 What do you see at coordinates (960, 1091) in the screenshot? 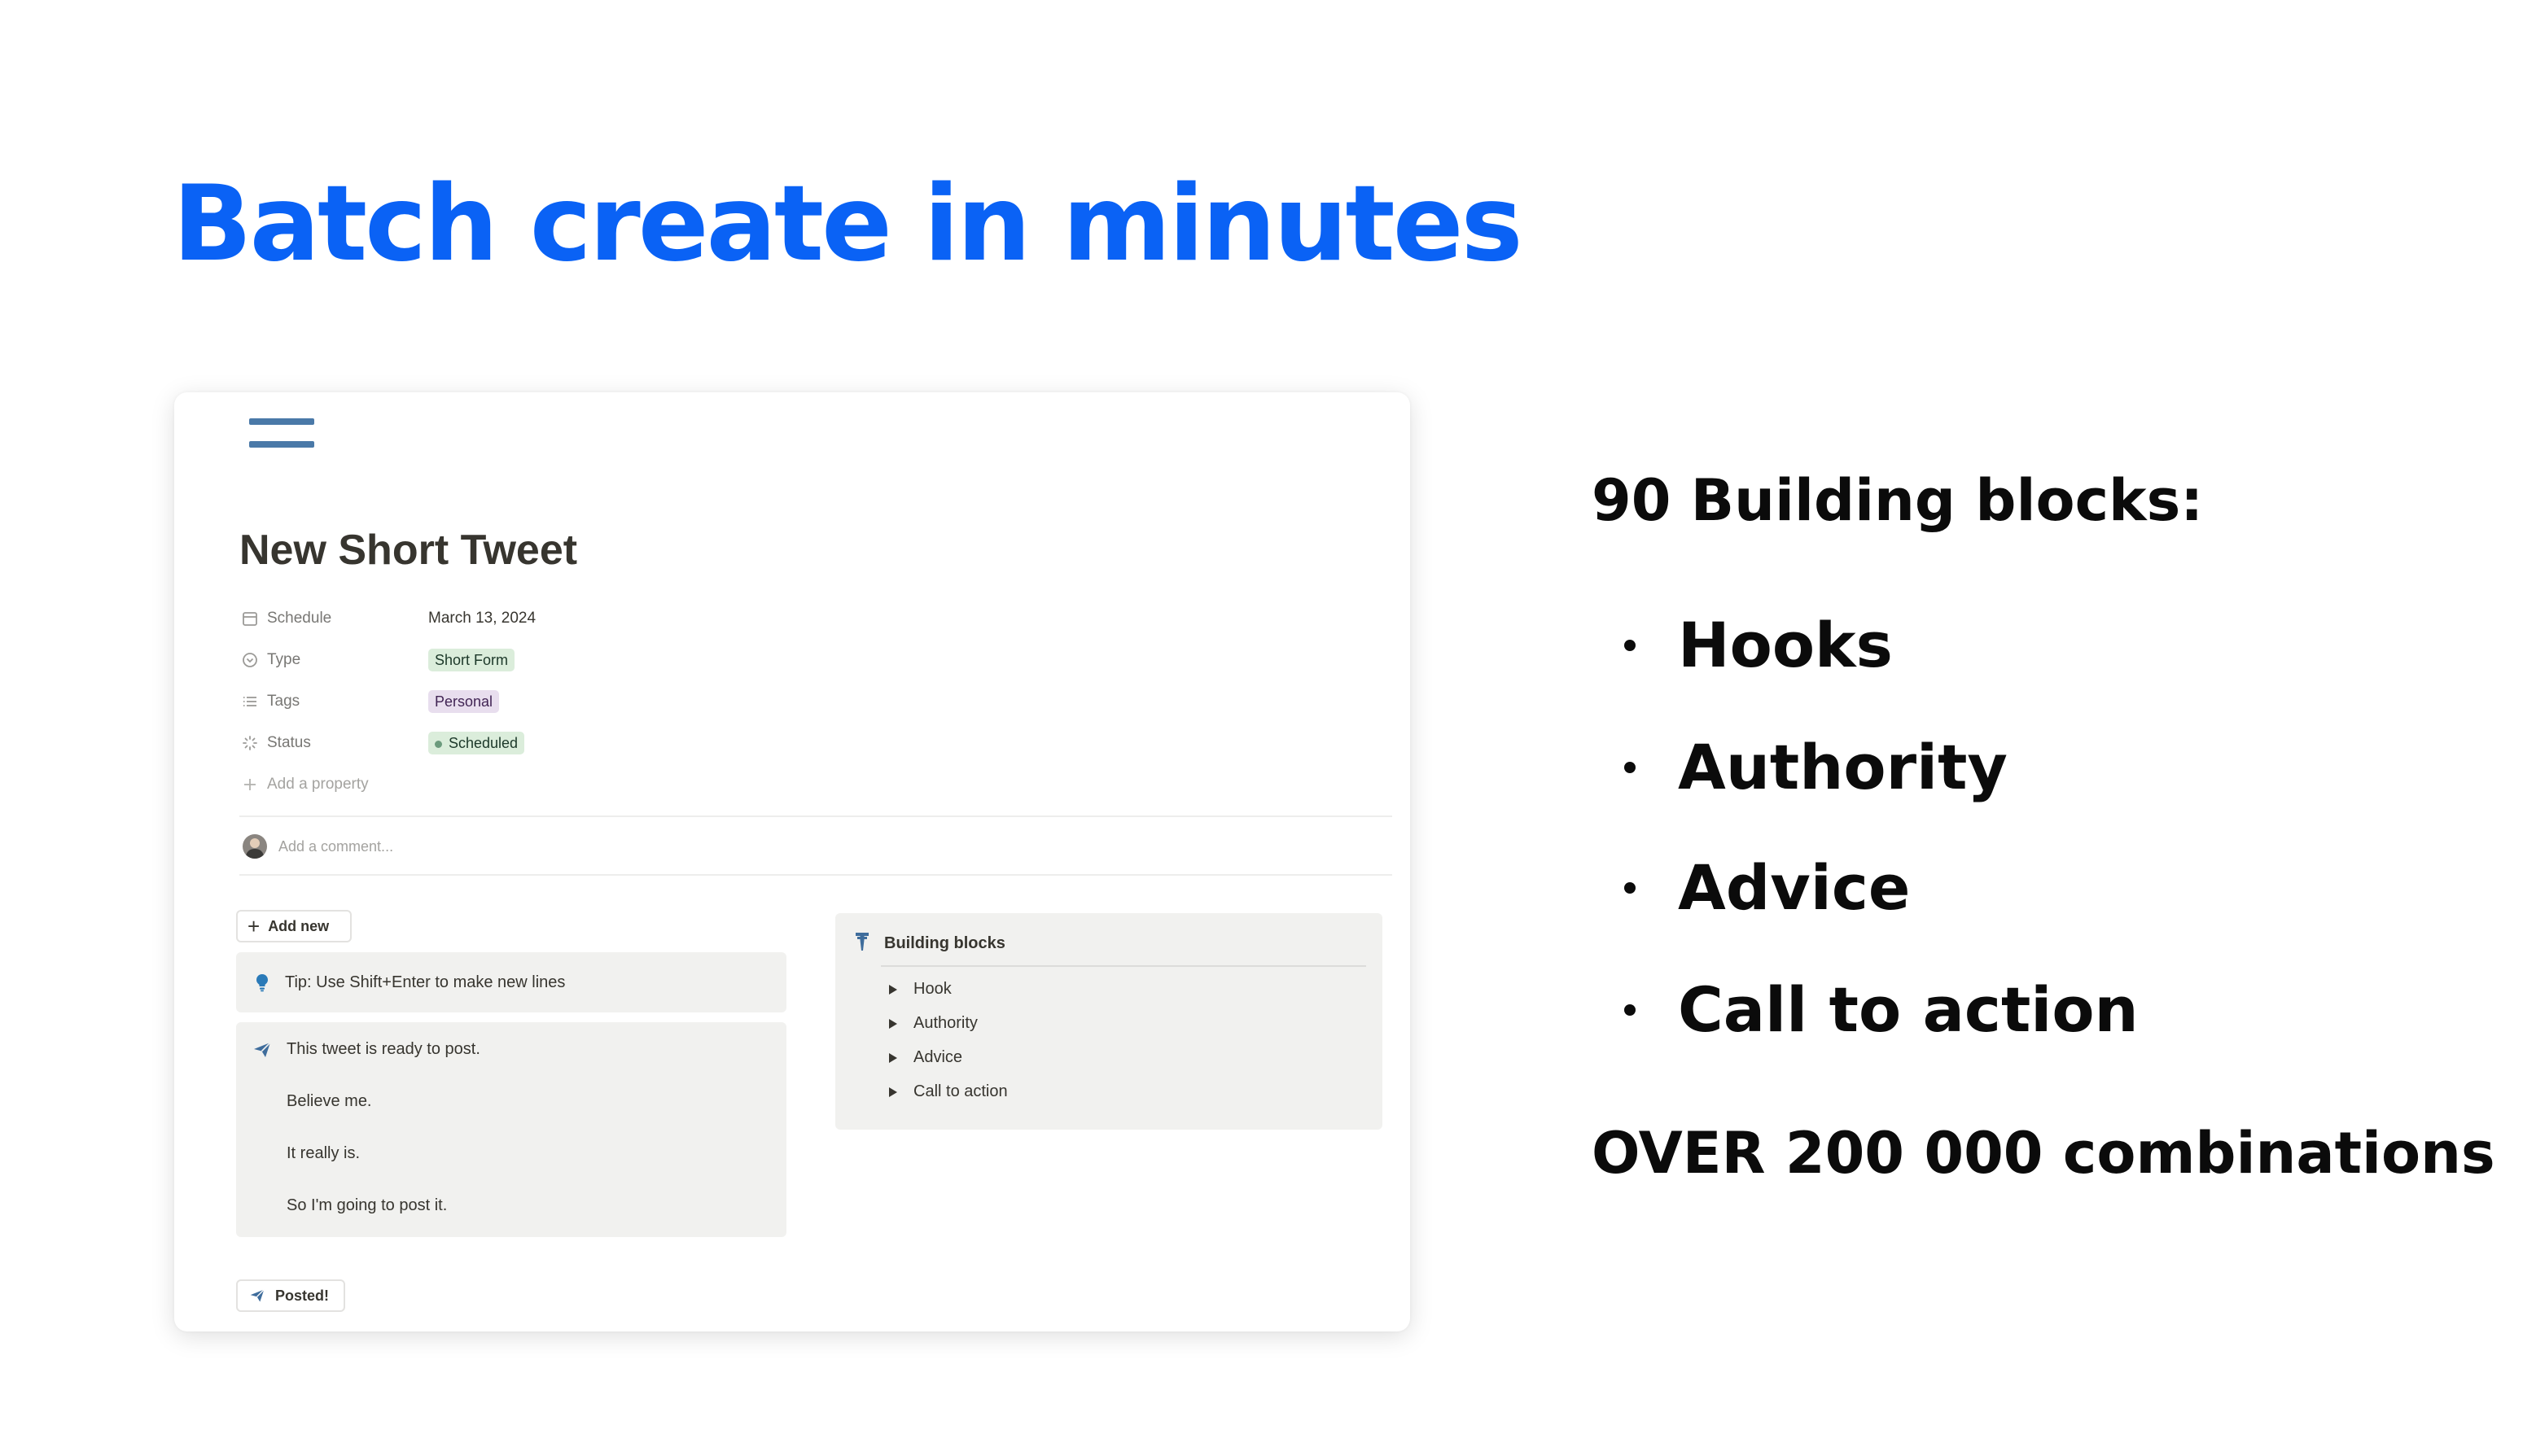
I see `toggle-label: Call to action` at bounding box center [960, 1091].